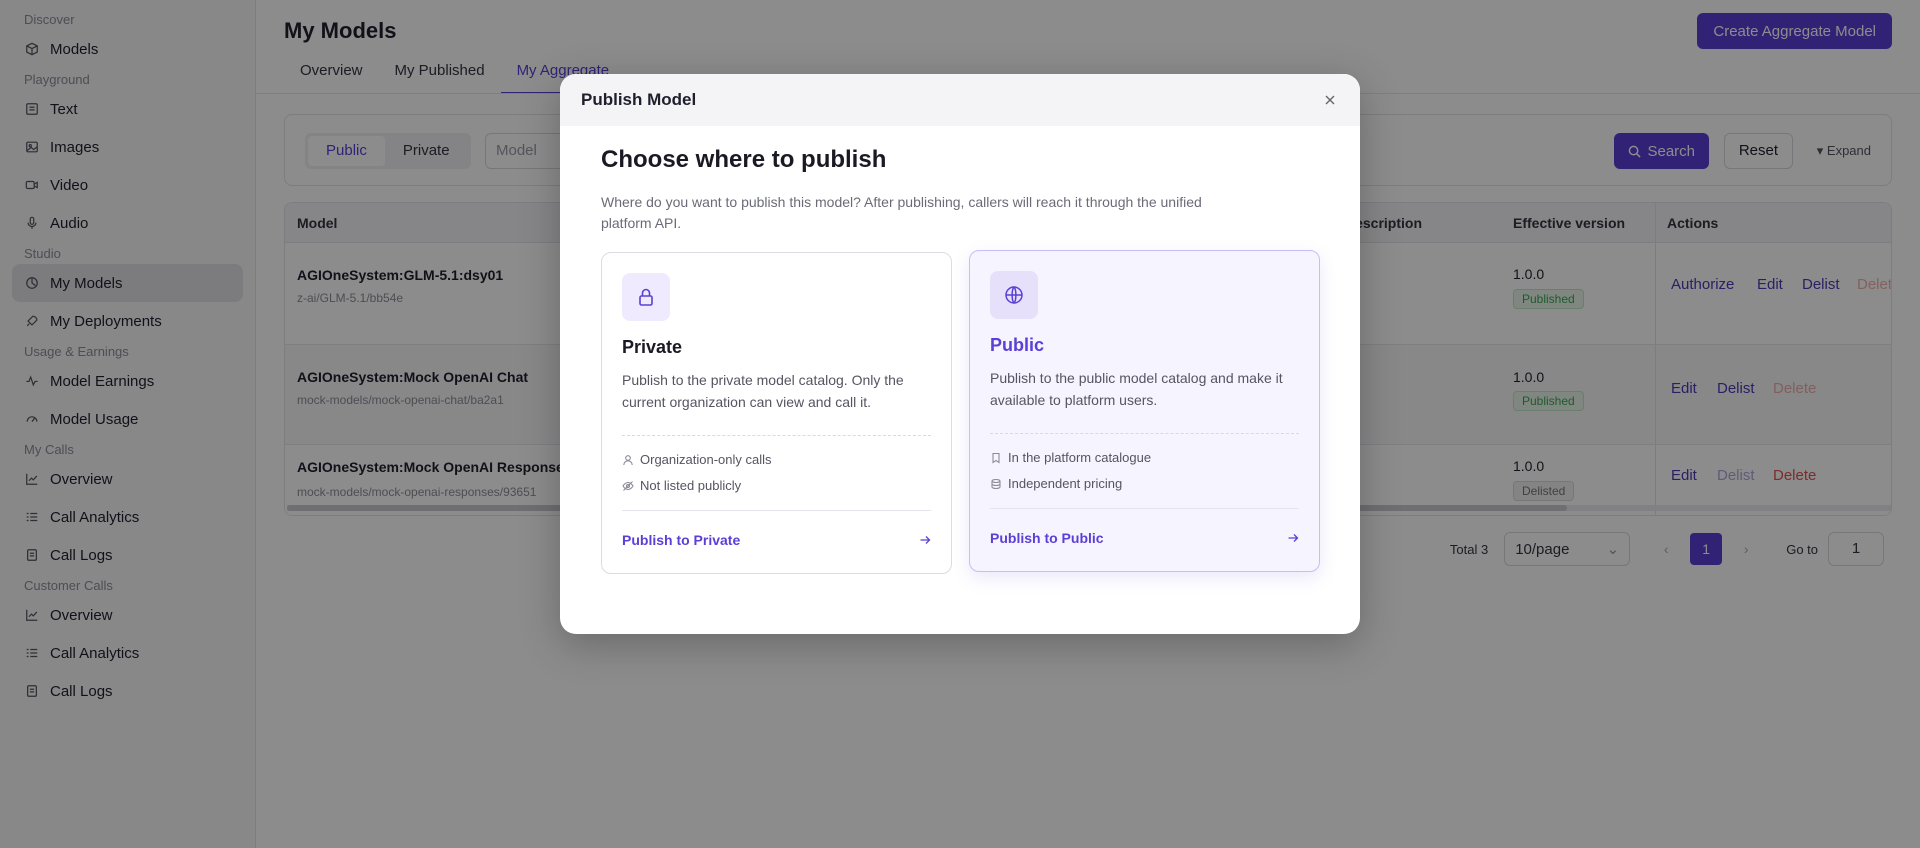  I want to click on user-icon, so click(628, 459).